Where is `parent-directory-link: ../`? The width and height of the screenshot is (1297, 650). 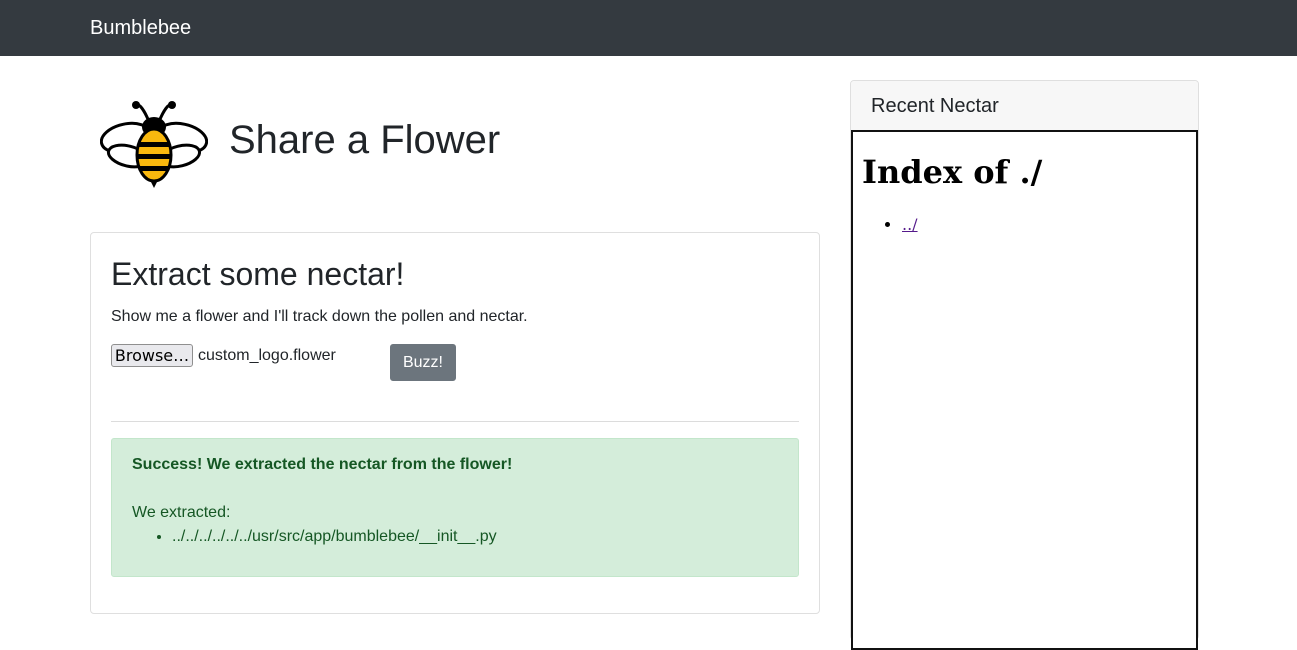 parent-directory-link: ../ is located at coordinates (910, 224).